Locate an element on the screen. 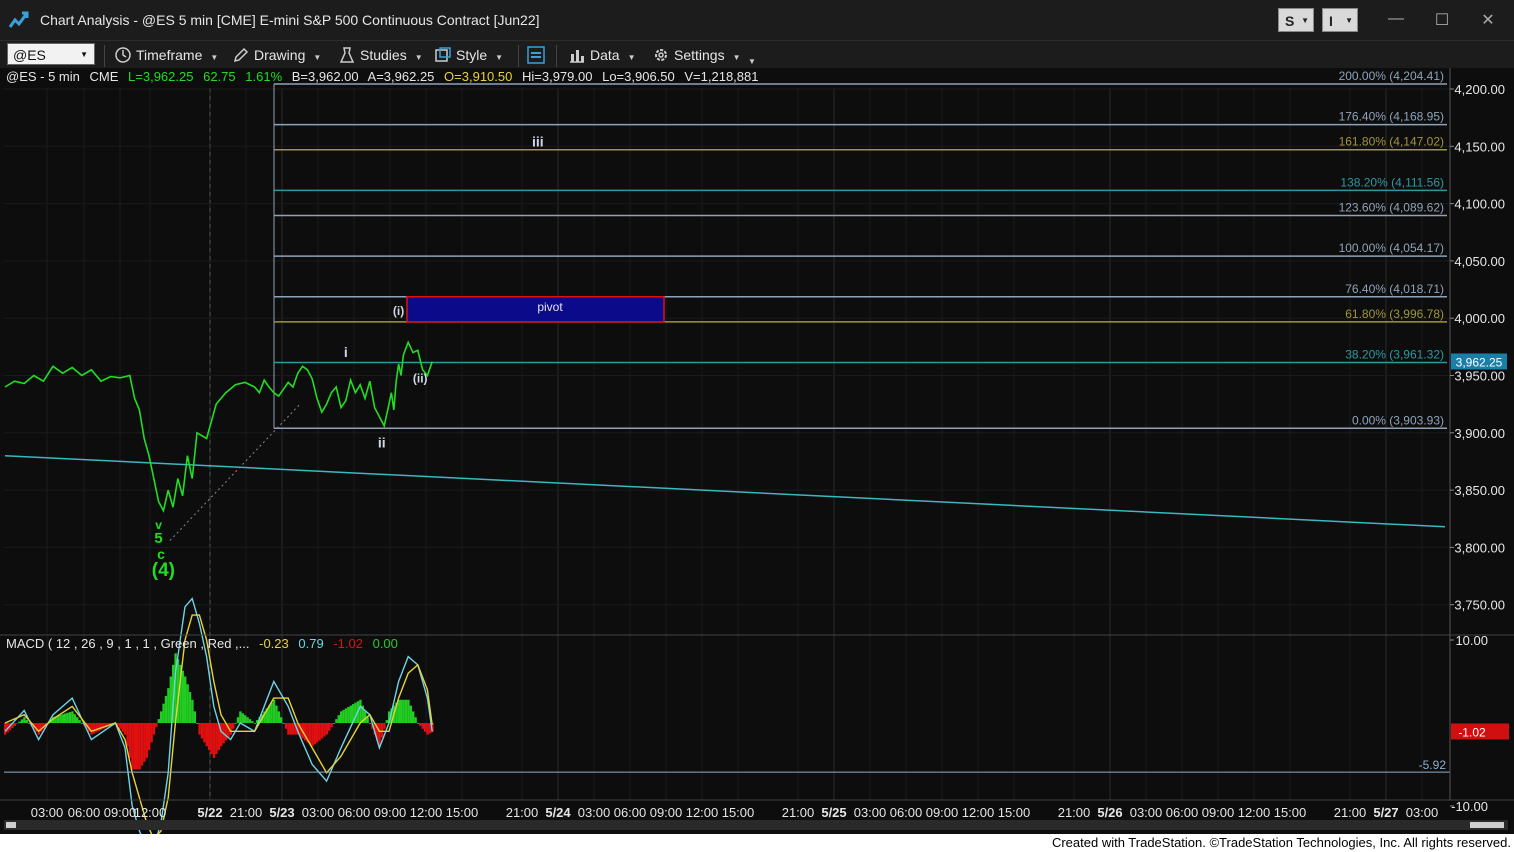  scrollbar-left-handle is located at coordinates (11, 825).